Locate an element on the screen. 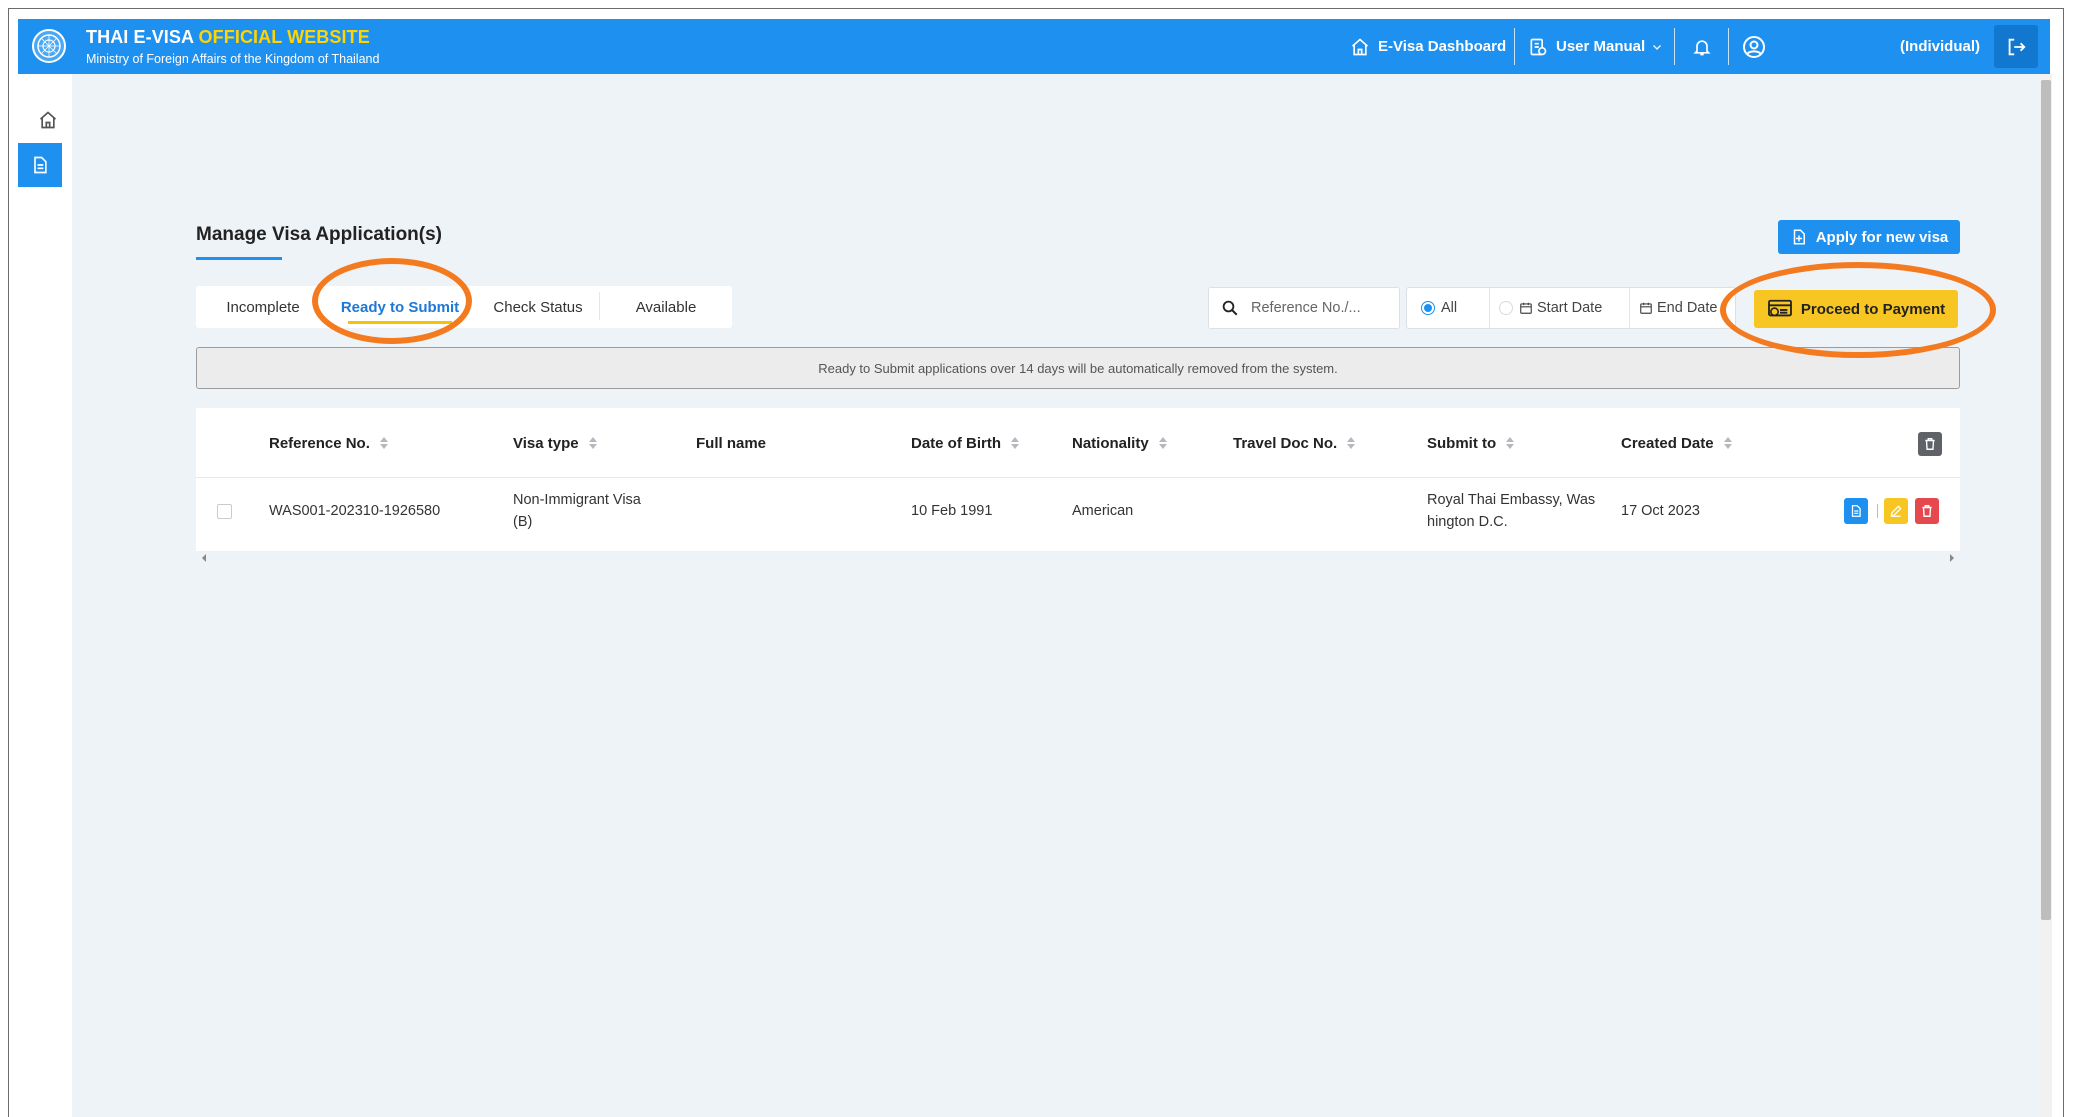 This screenshot has height=1117, width=2074. cell-submit-to: Royal Thai Embassy, Washington D.C. is located at coordinates (1511, 511).